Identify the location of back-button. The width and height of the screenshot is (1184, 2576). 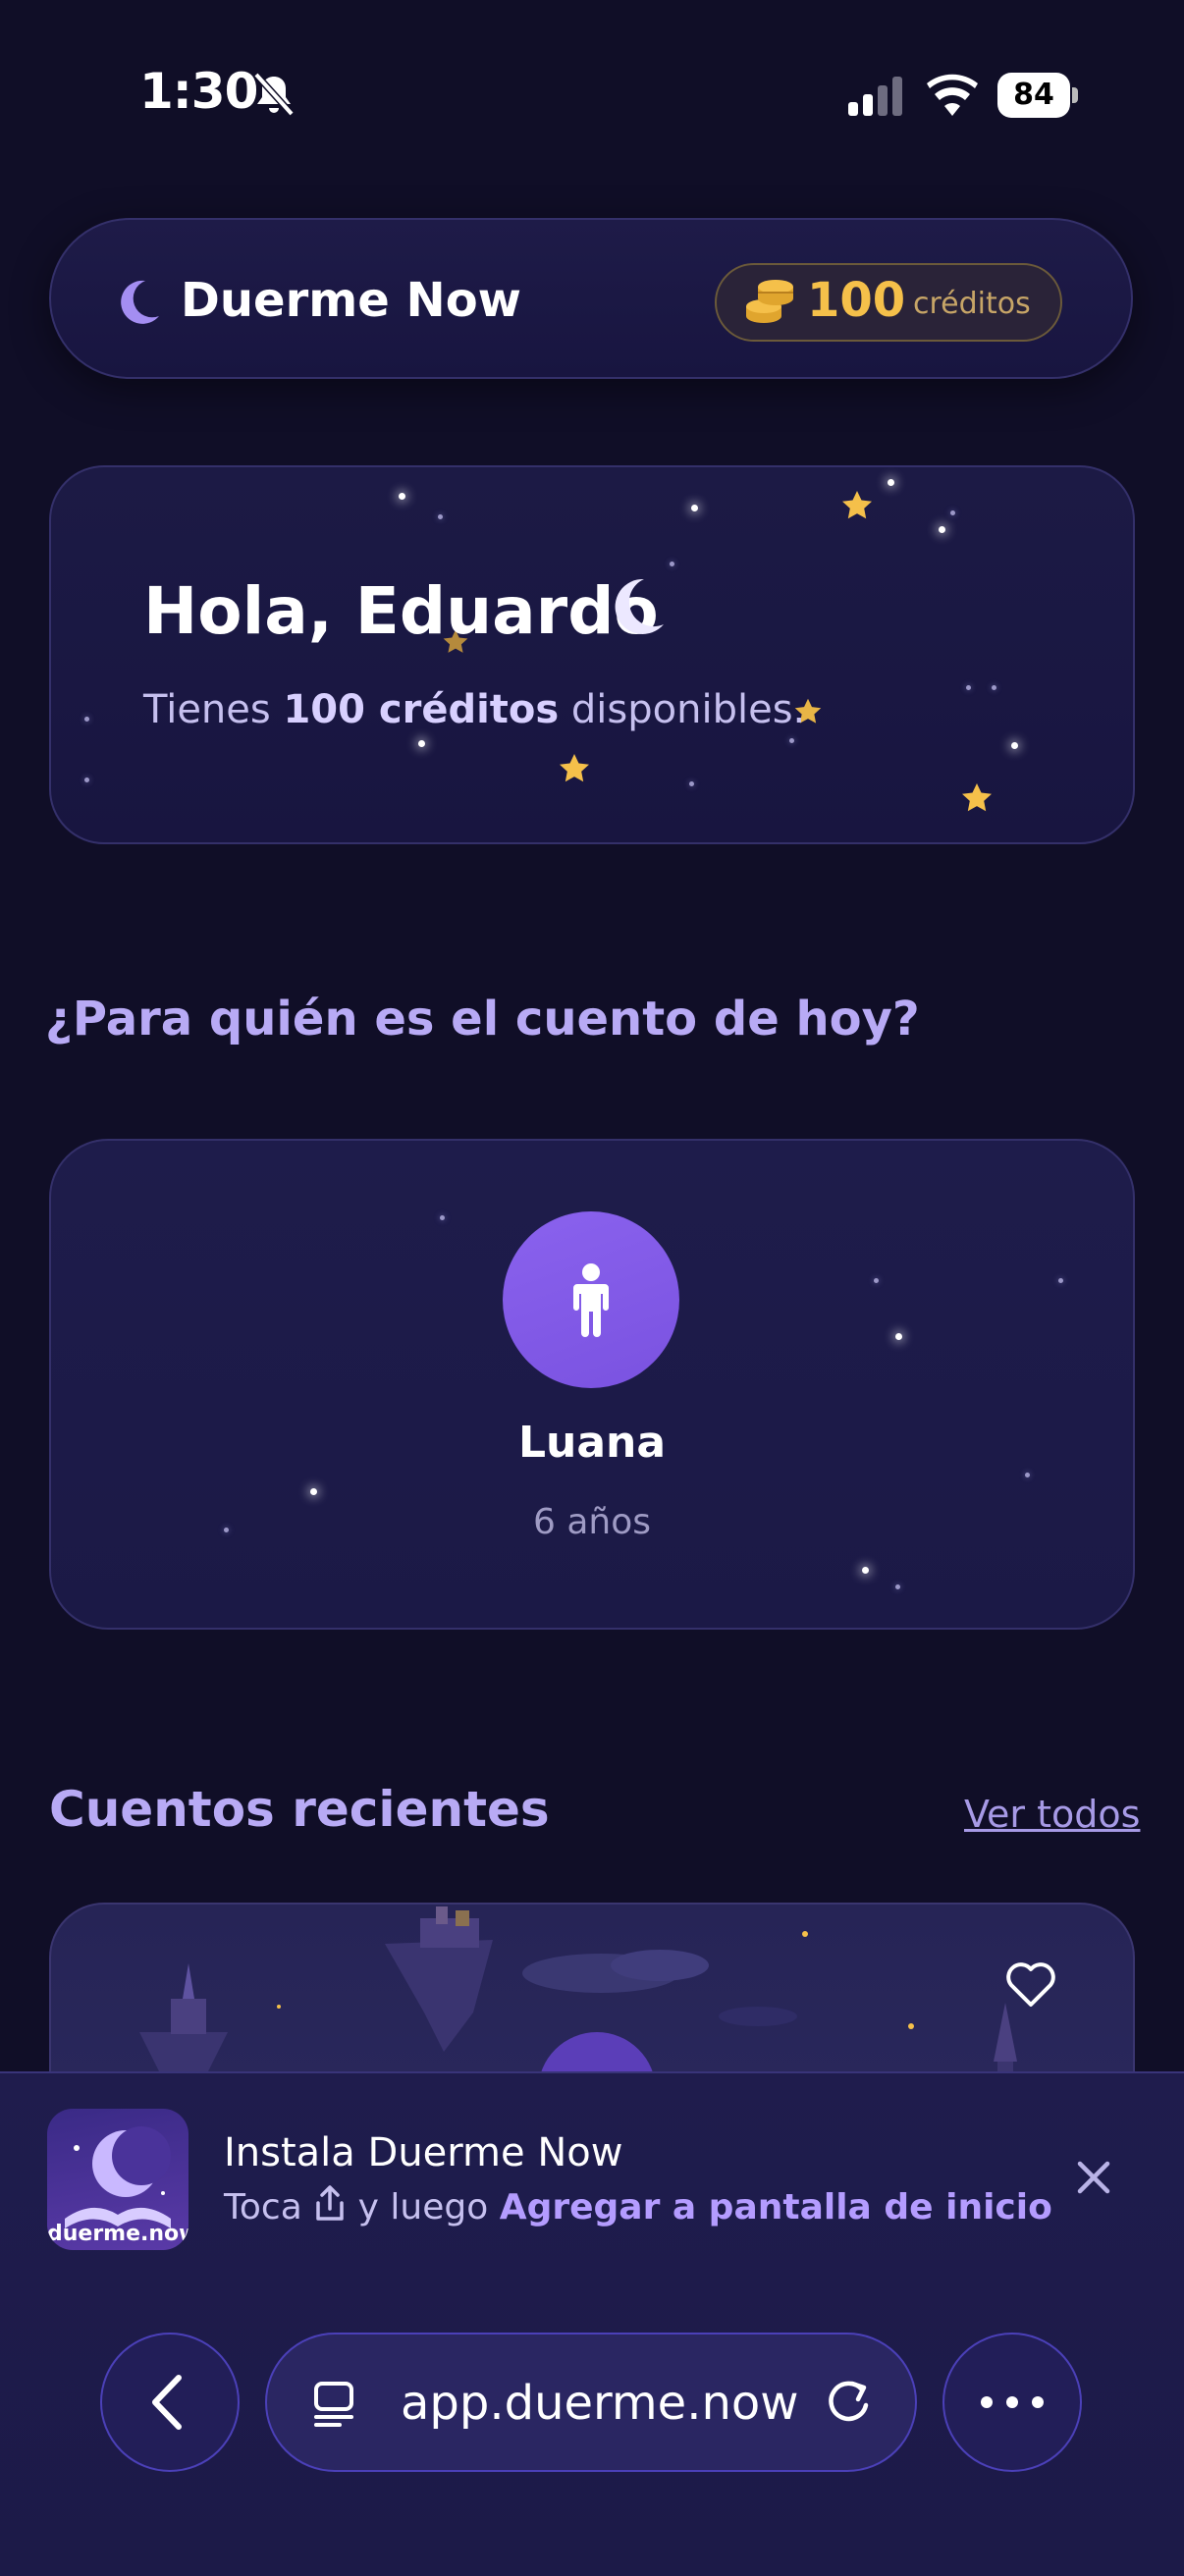
(170, 2402).